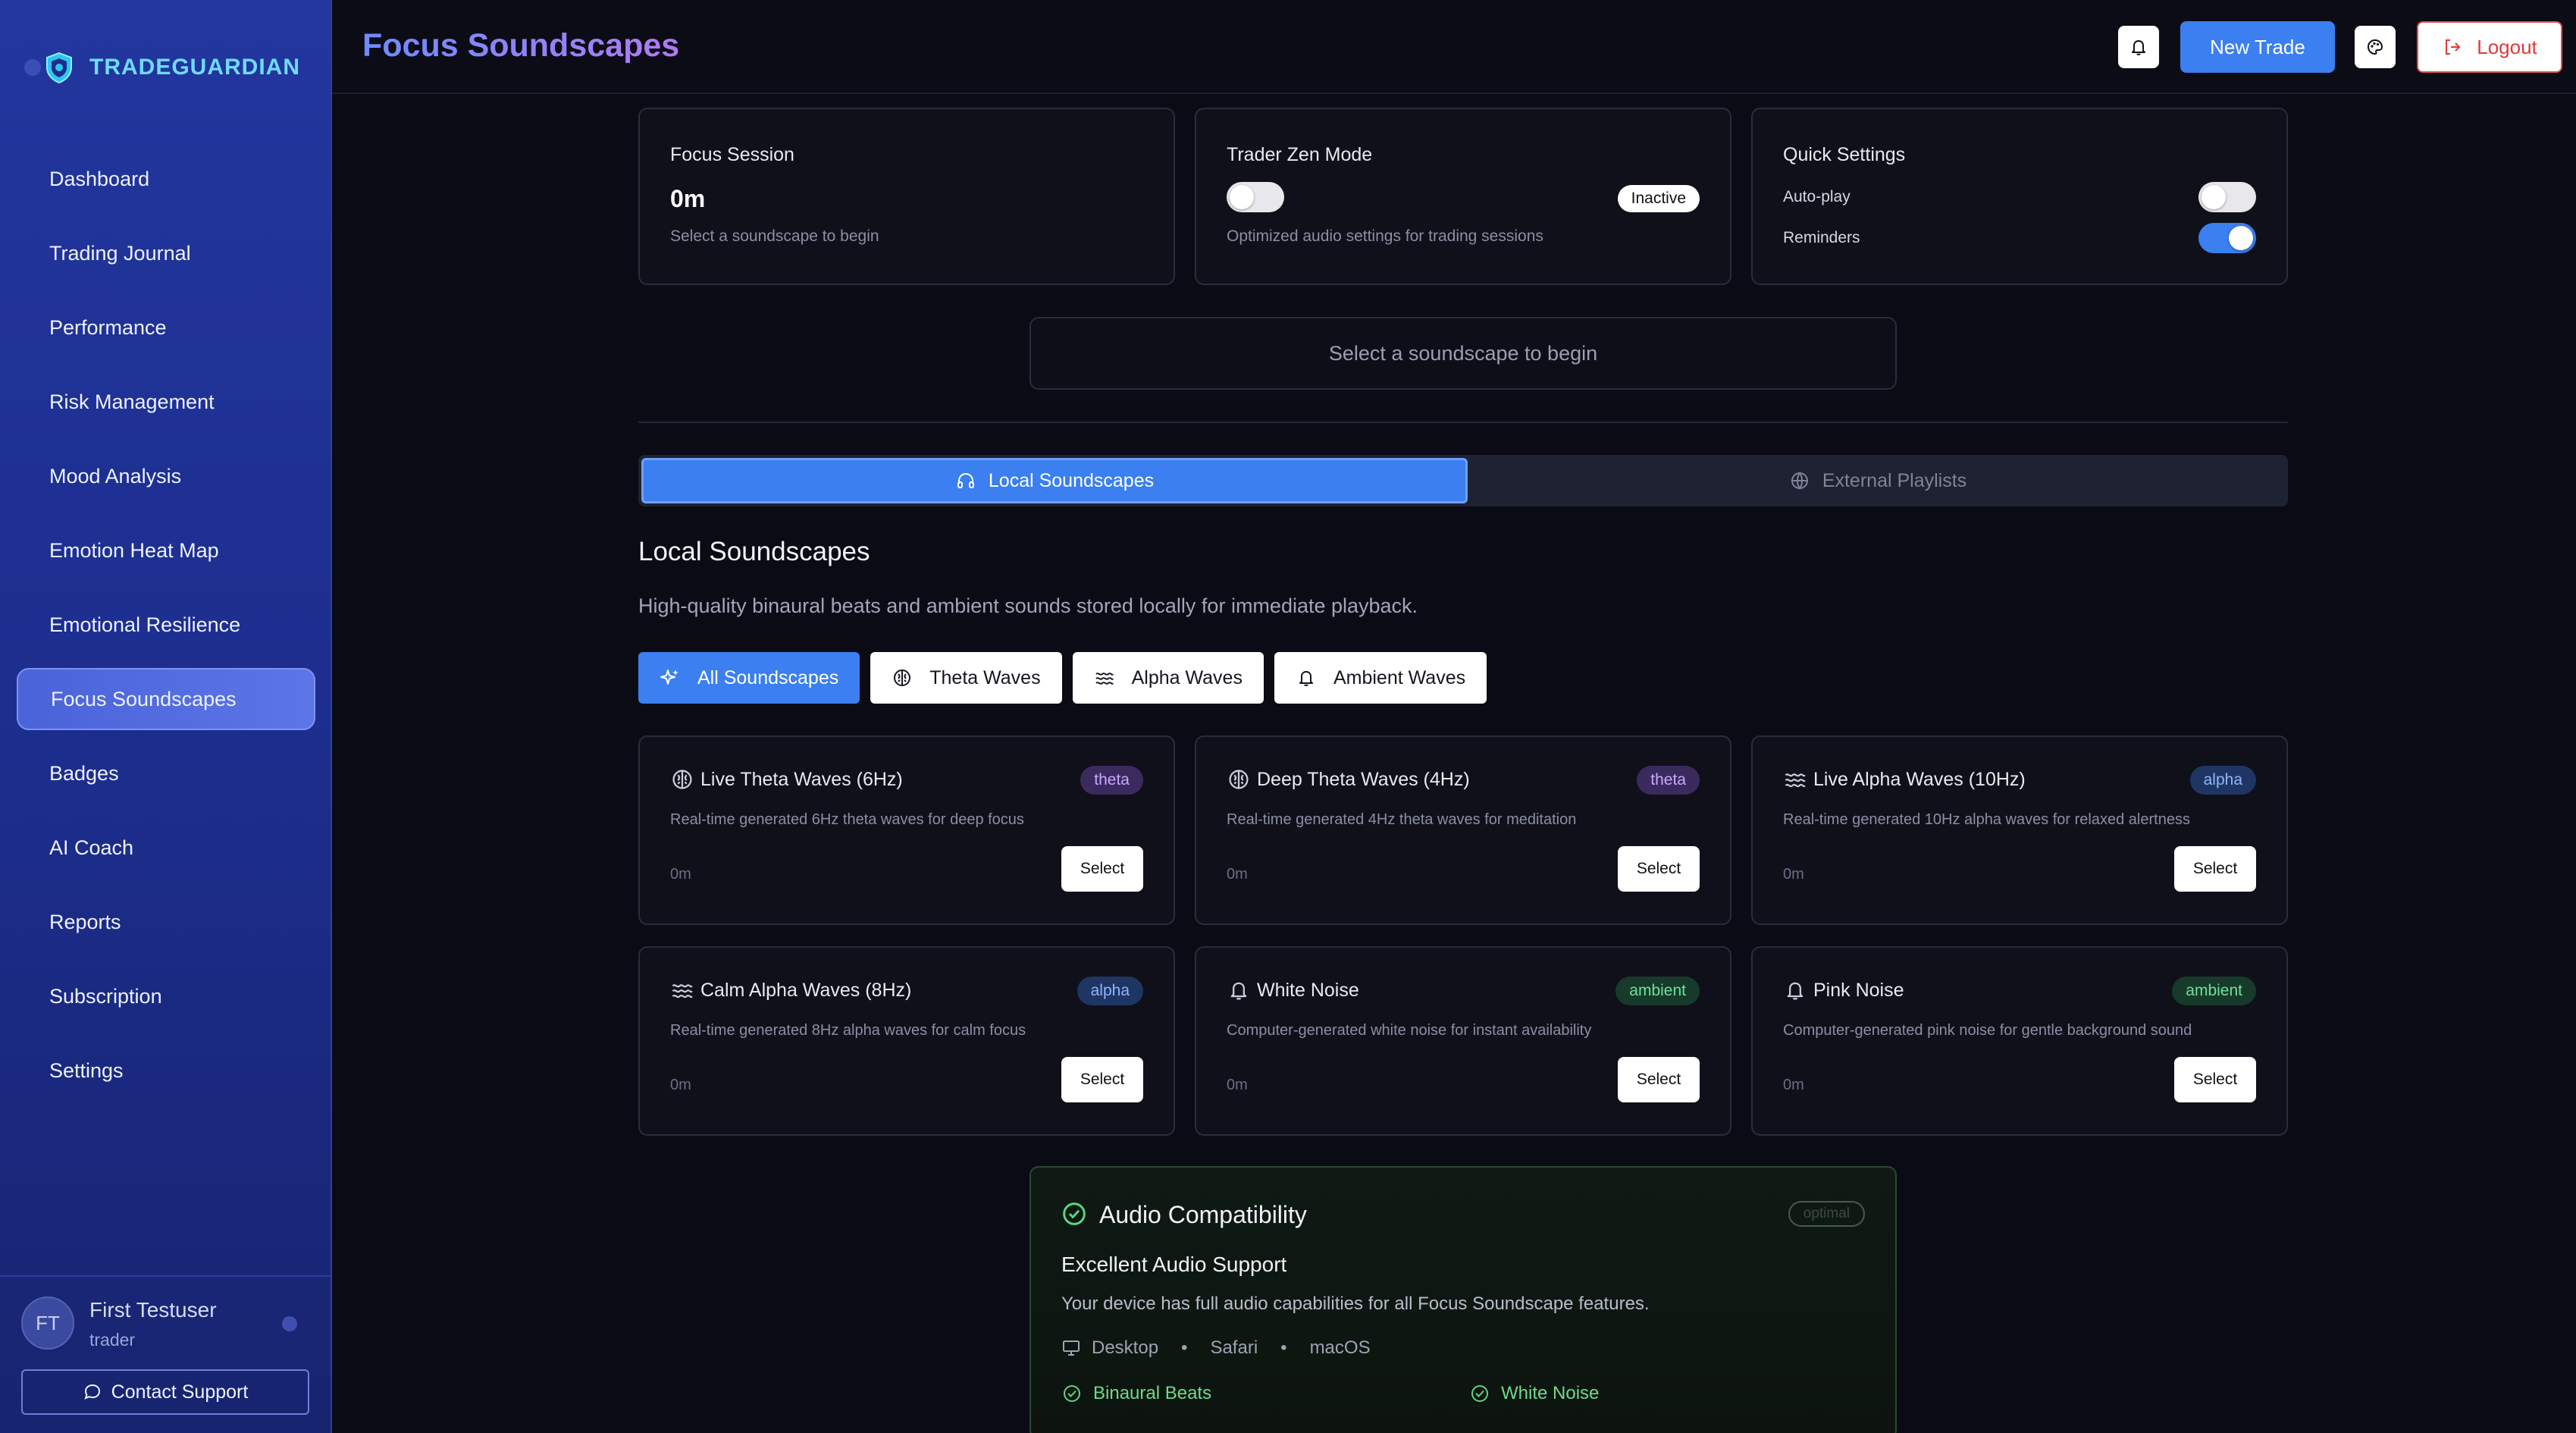 This screenshot has height=1433, width=2576. I want to click on source-tabs: Local Soundscapes External Playlists, so click(1463, 480).